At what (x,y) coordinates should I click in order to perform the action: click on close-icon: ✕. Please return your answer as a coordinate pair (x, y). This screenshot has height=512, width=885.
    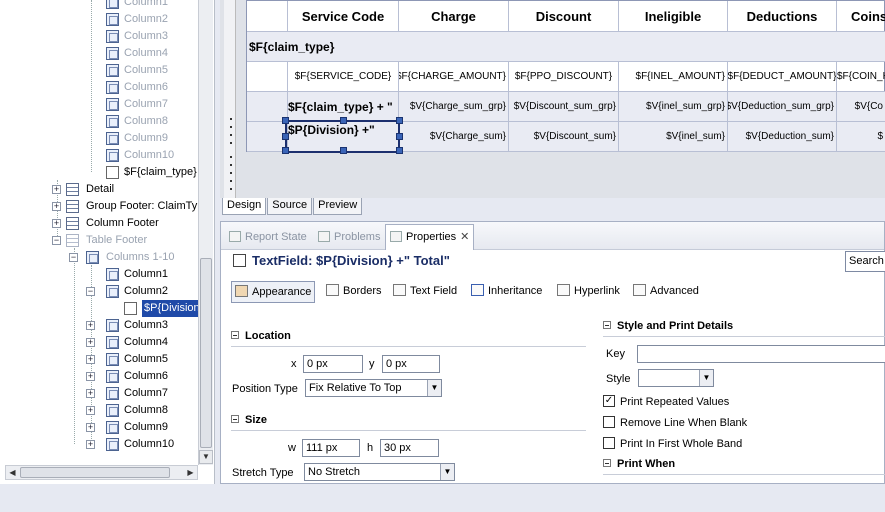
    Looking at the image, I should click on (464, 237).